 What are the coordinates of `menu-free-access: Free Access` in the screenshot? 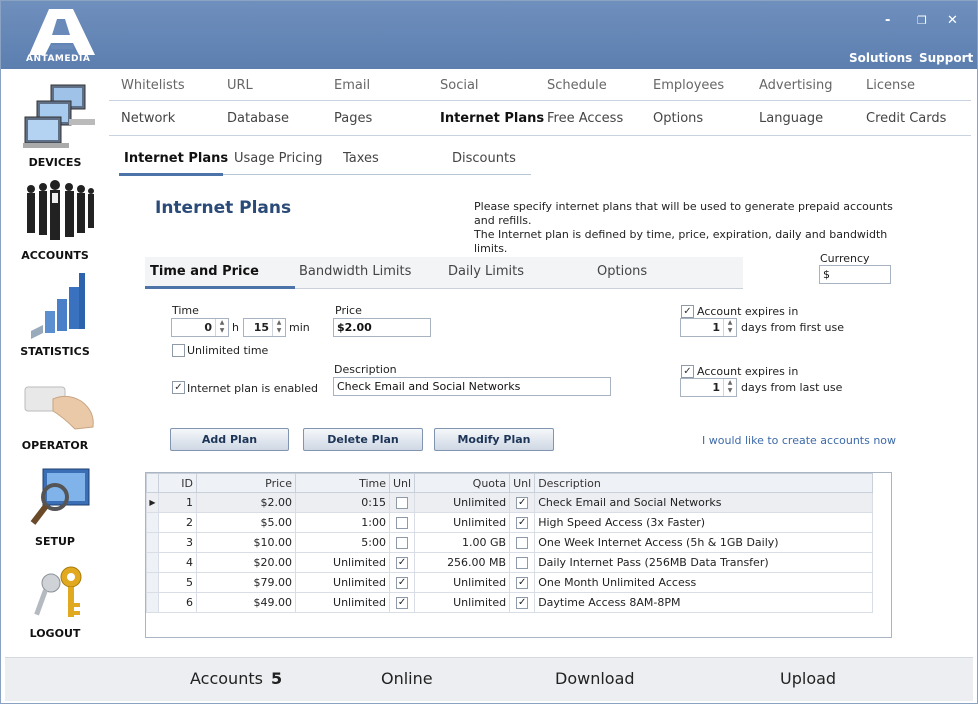 It's located at (585, 118).